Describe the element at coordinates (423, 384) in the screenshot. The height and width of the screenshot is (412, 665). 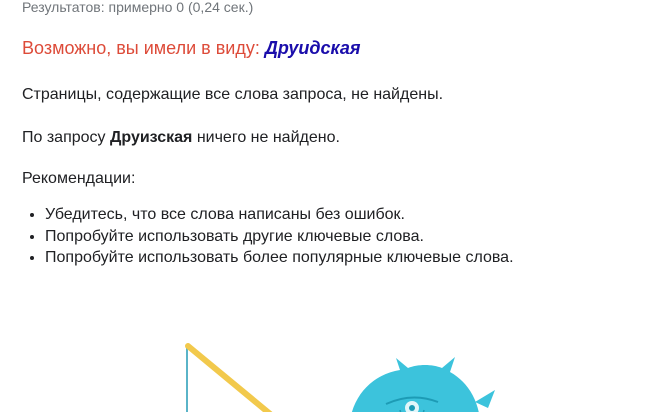
I see `monster-icon` at that location.